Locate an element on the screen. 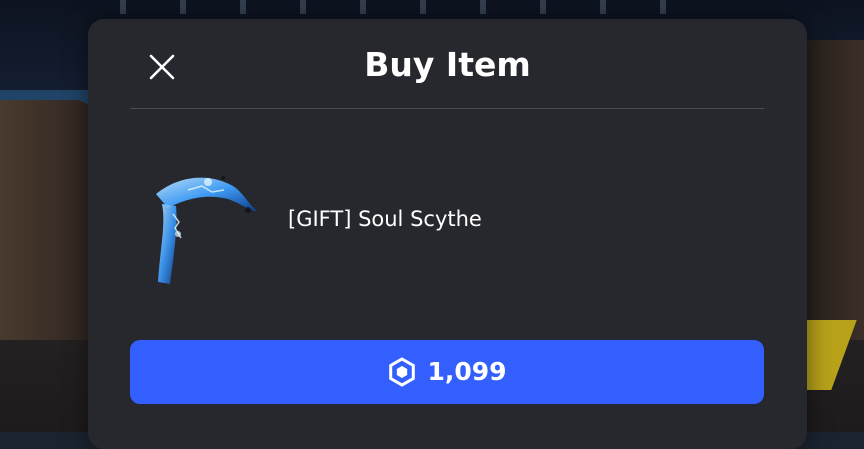 The width and height of the screenshot is (864, 449). header-divider is located at coordinates (447, 108).